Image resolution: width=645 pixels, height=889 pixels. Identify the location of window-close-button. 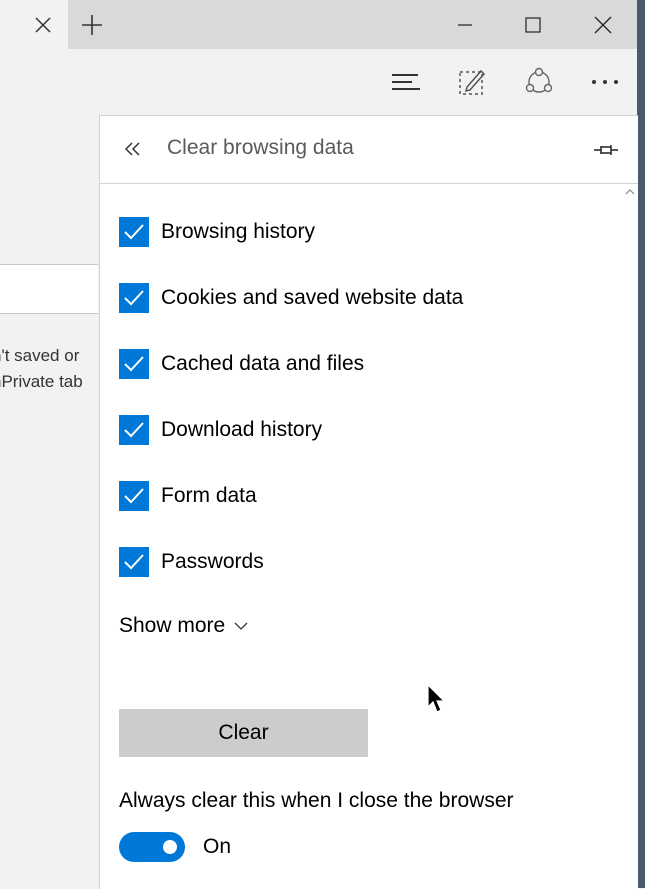
(603, 25).